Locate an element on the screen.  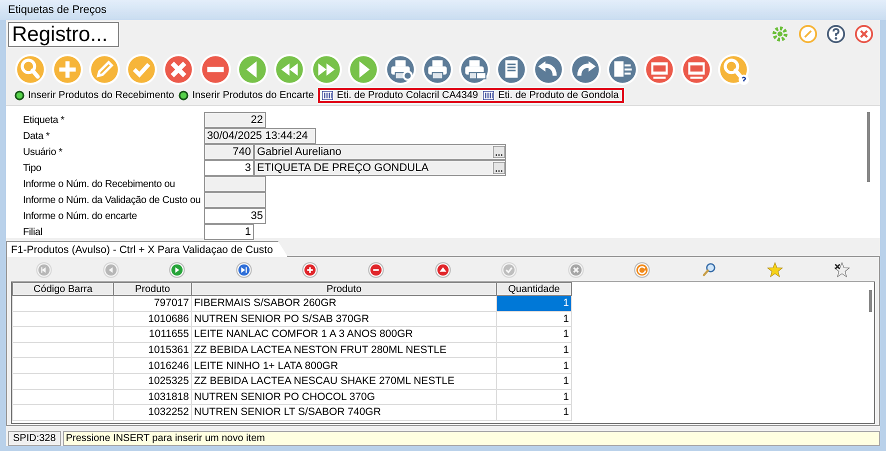
tab: F1-Produtos (Avulso) - Ctrl + X Para Validaçao de Custo is located at coordinates (147, 249).